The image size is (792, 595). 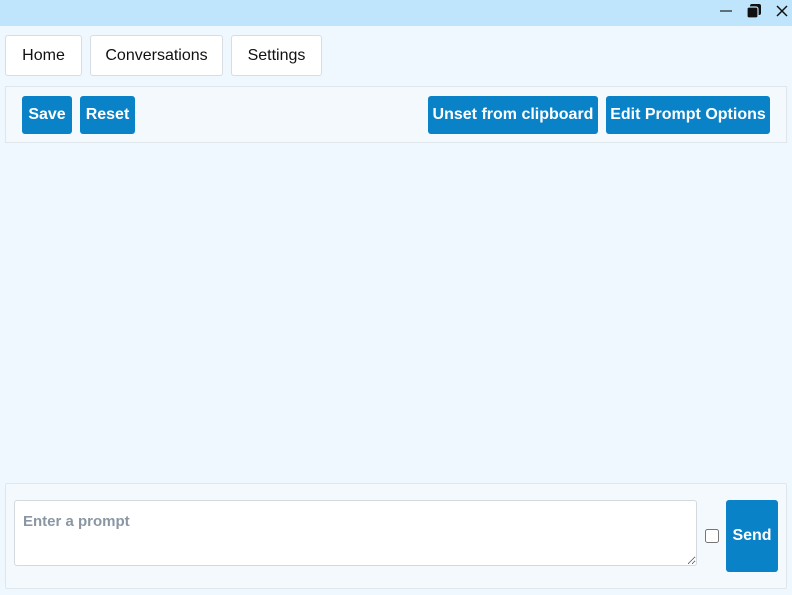 I want to click on restore-button, so click(x=754, y=13).